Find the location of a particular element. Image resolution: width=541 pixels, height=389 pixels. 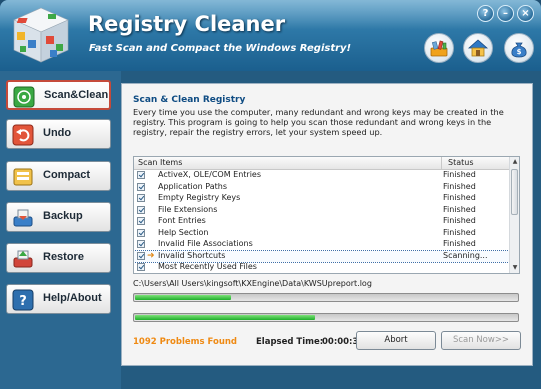

item-name: Help Section is located at coordinates (183, 232).